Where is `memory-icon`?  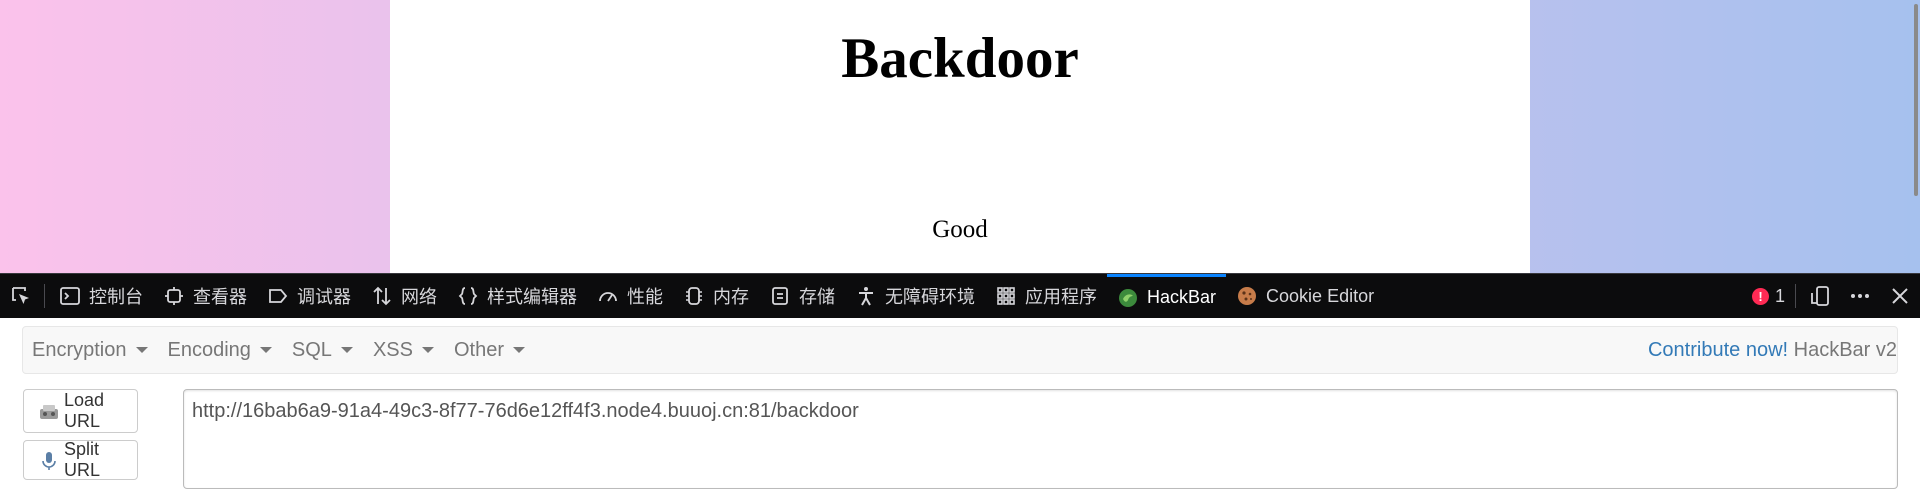
memory-icon is located at coordinates (694, 296).